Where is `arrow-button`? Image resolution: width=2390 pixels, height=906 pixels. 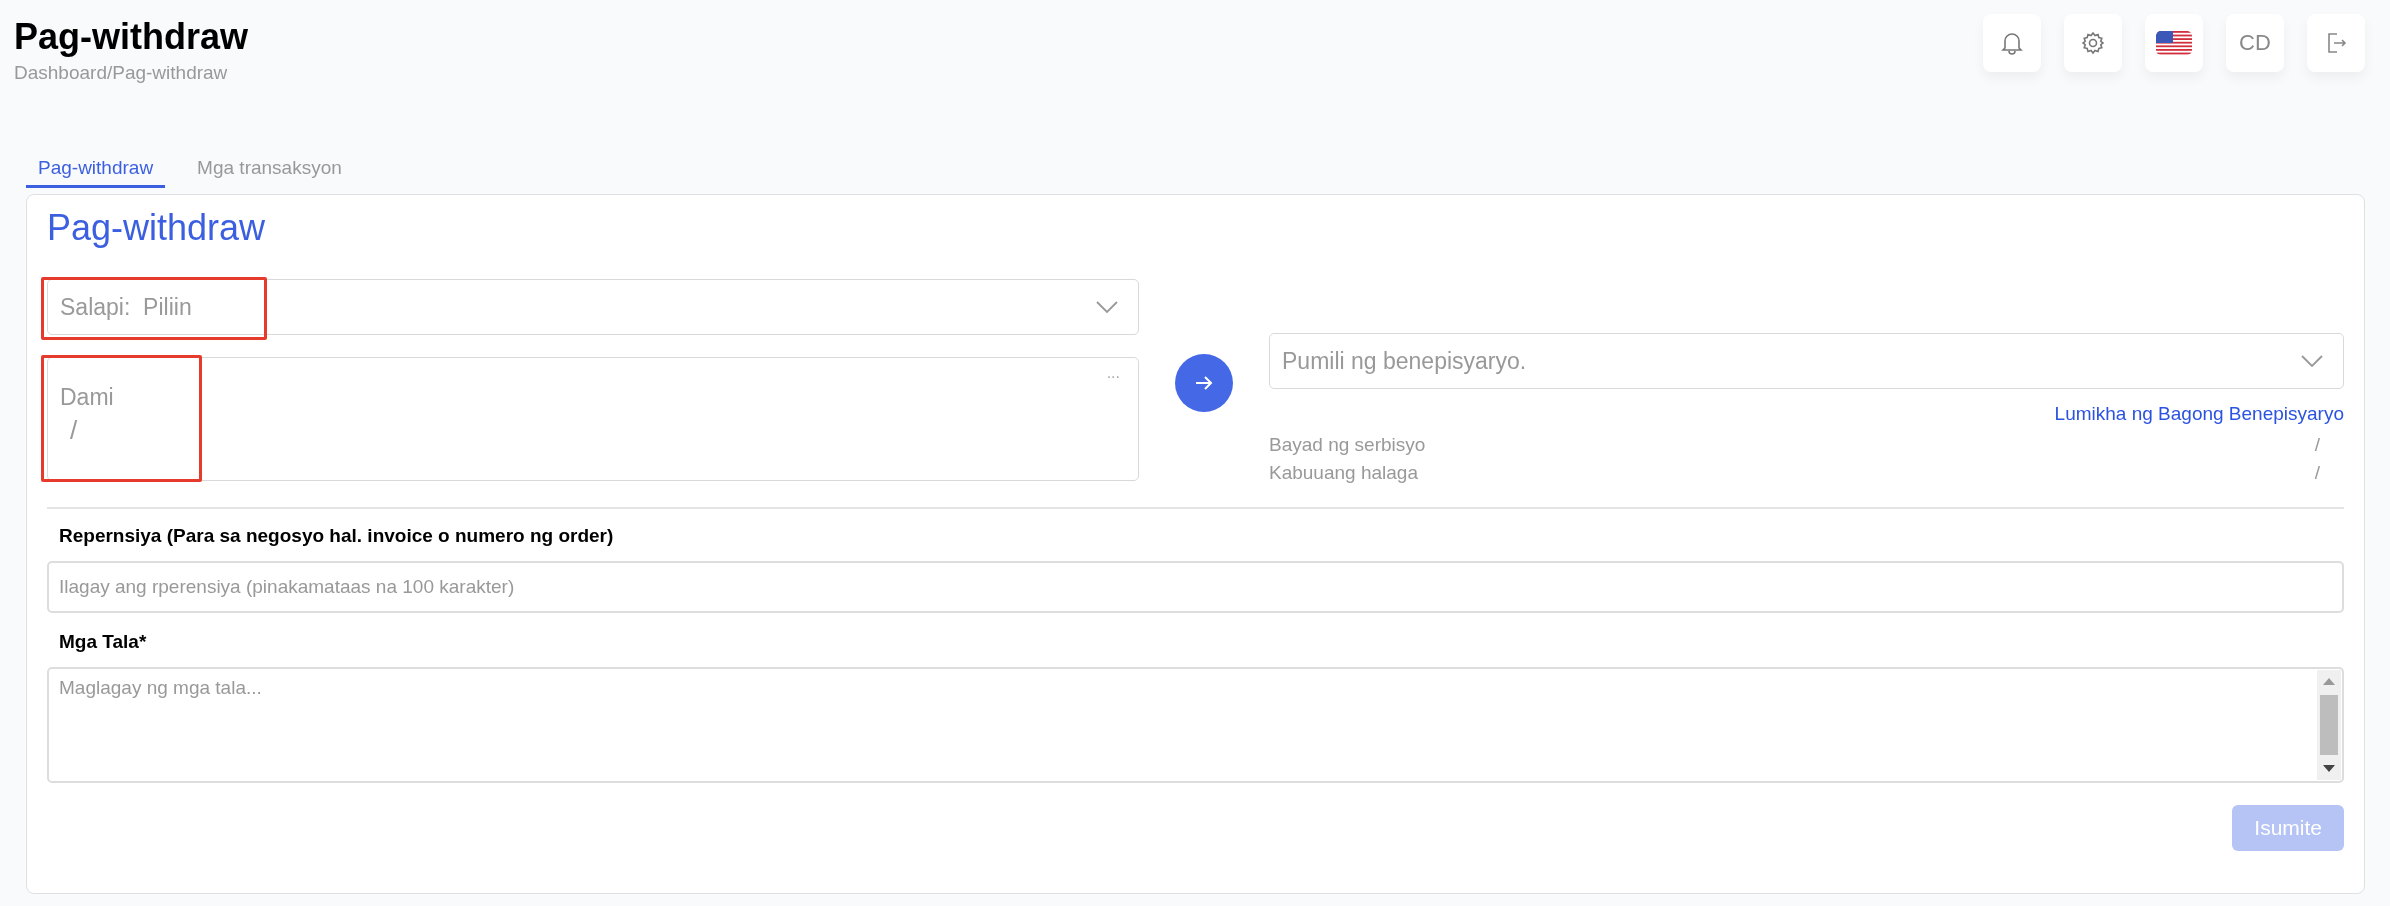 arrow-button is located at coordinates (1204, 383).